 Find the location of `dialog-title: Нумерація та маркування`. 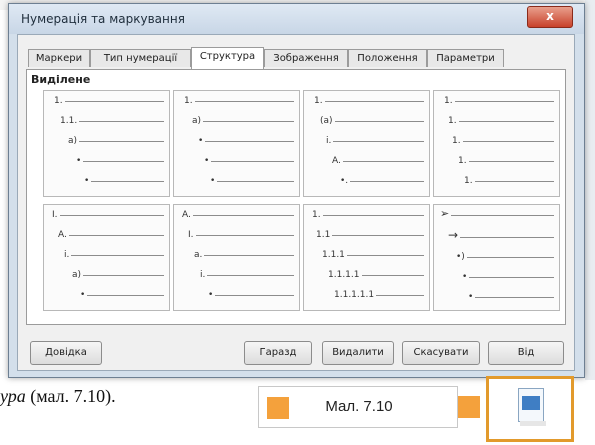

dialog-title: Нумерація та маркування is located at coordinates (103, 19).